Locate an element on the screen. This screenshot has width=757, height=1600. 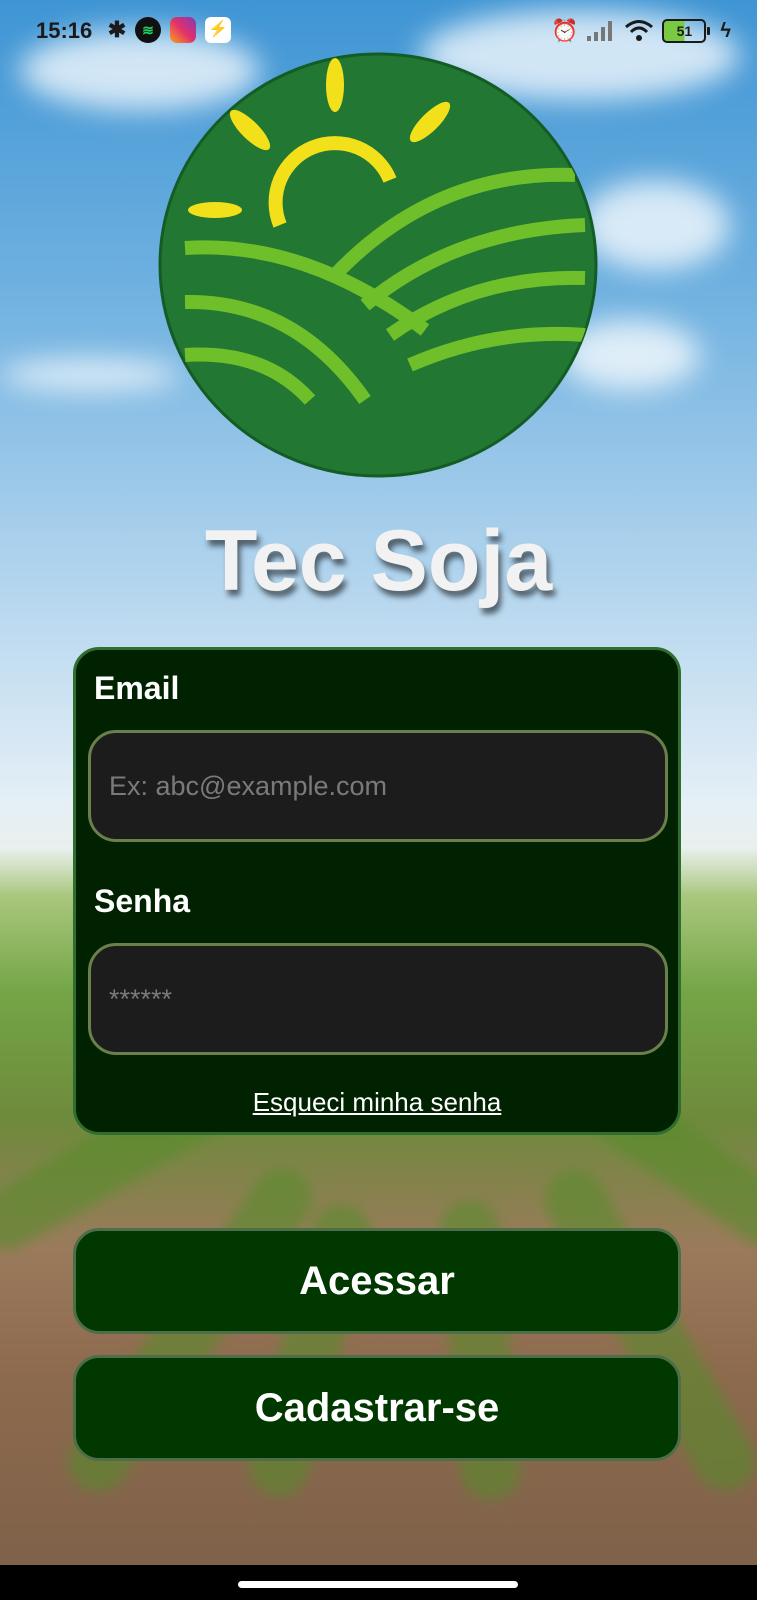
bluetooth-icon: ✱ is located at coordinates (117, 29).